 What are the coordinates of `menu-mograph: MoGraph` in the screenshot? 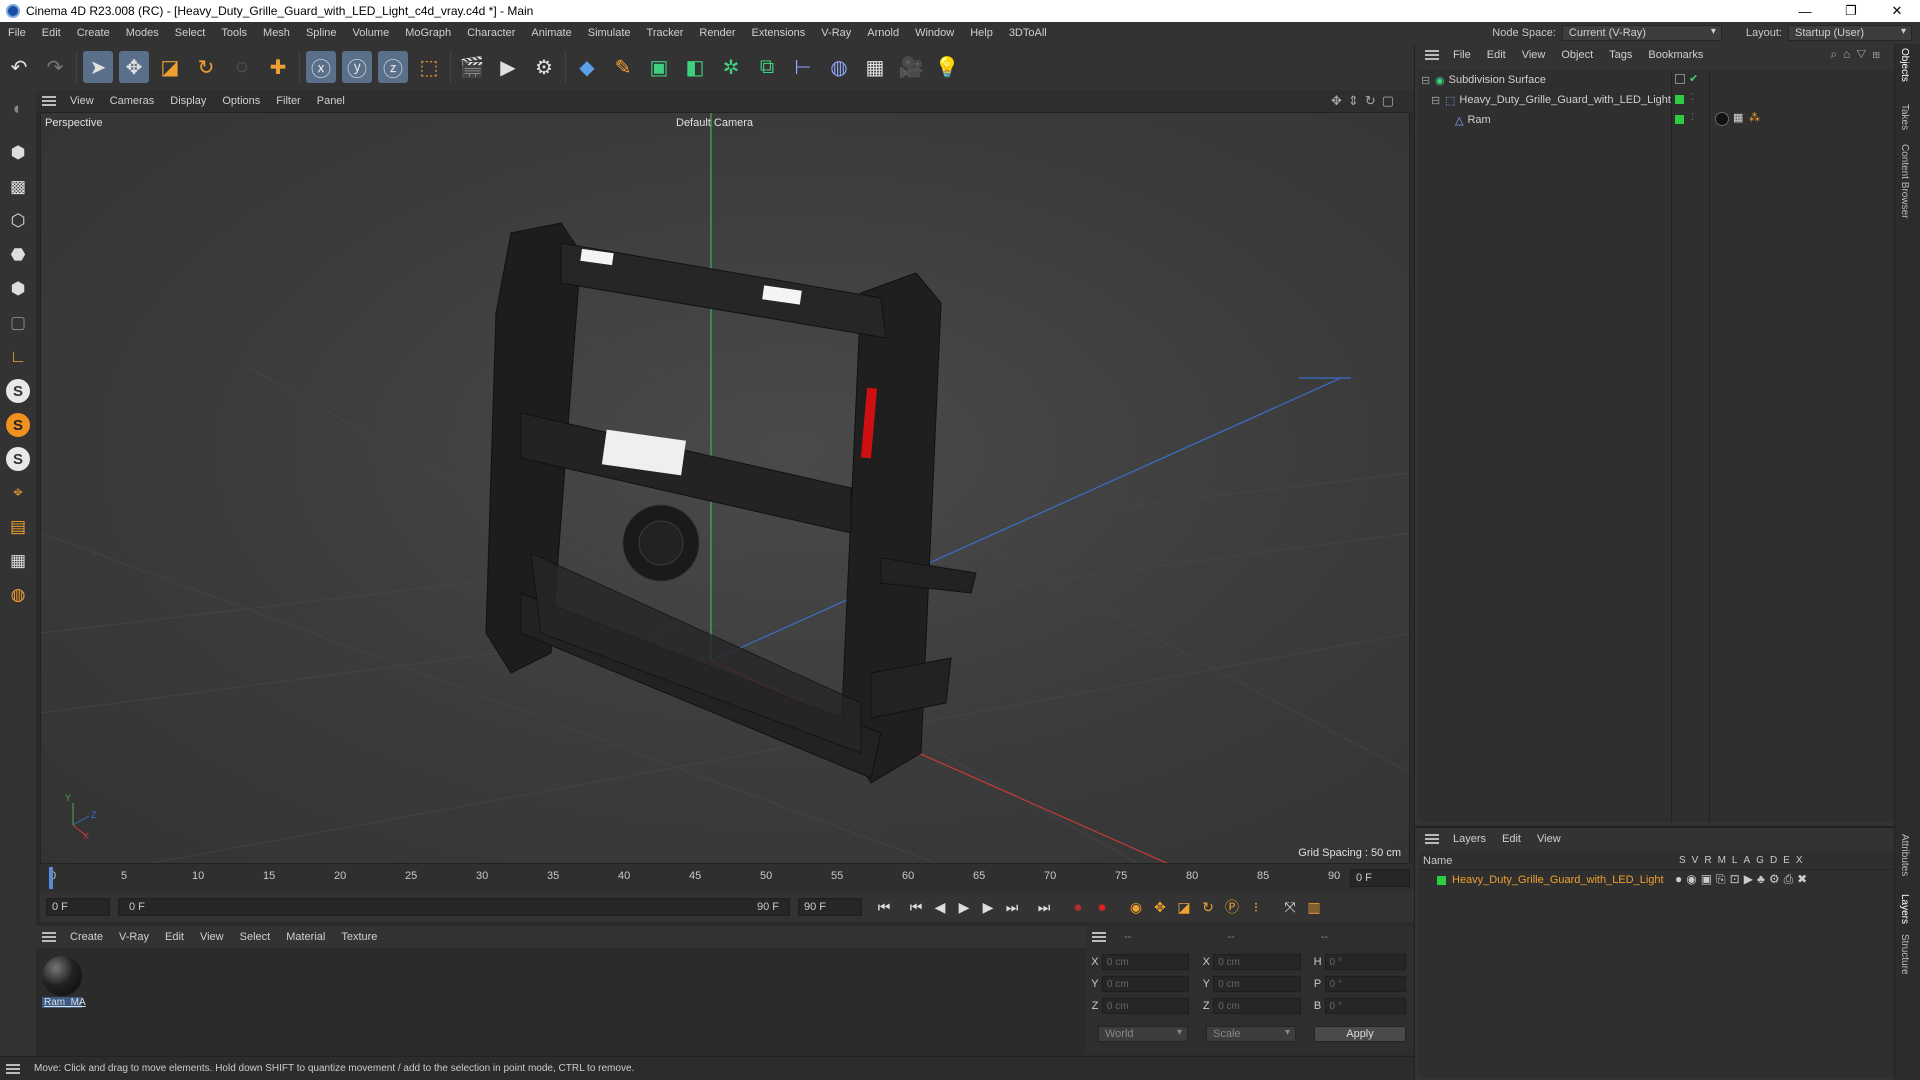 It's located at (428, 33).